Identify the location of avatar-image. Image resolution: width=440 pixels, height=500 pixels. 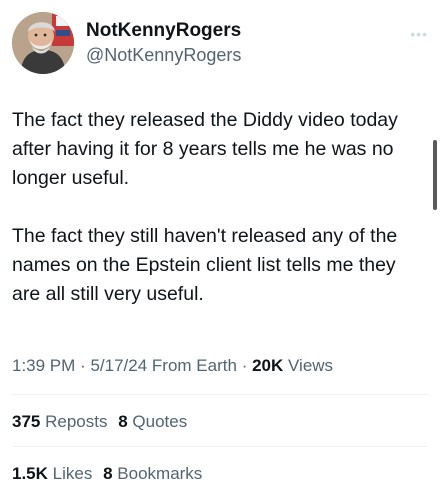
(43, 43).